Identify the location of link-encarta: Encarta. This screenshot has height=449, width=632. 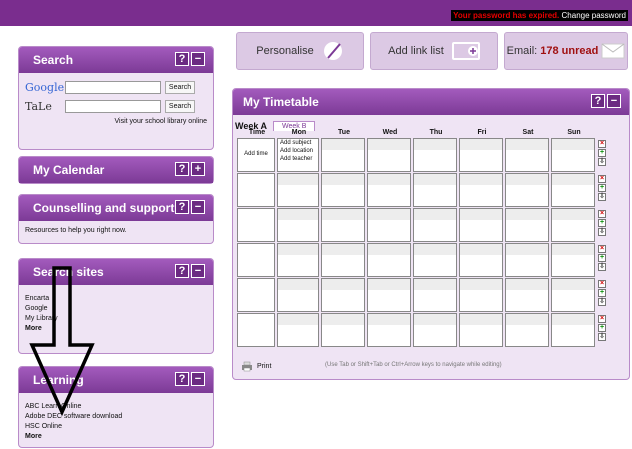
(116, 298).